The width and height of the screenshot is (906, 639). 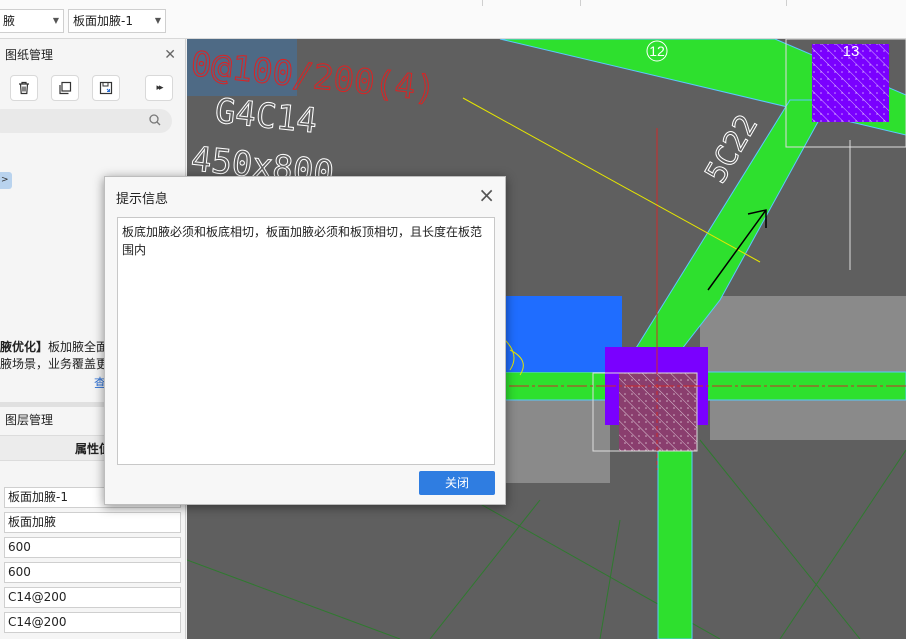 I want to click on column-dots, so click(x=658, y=412).